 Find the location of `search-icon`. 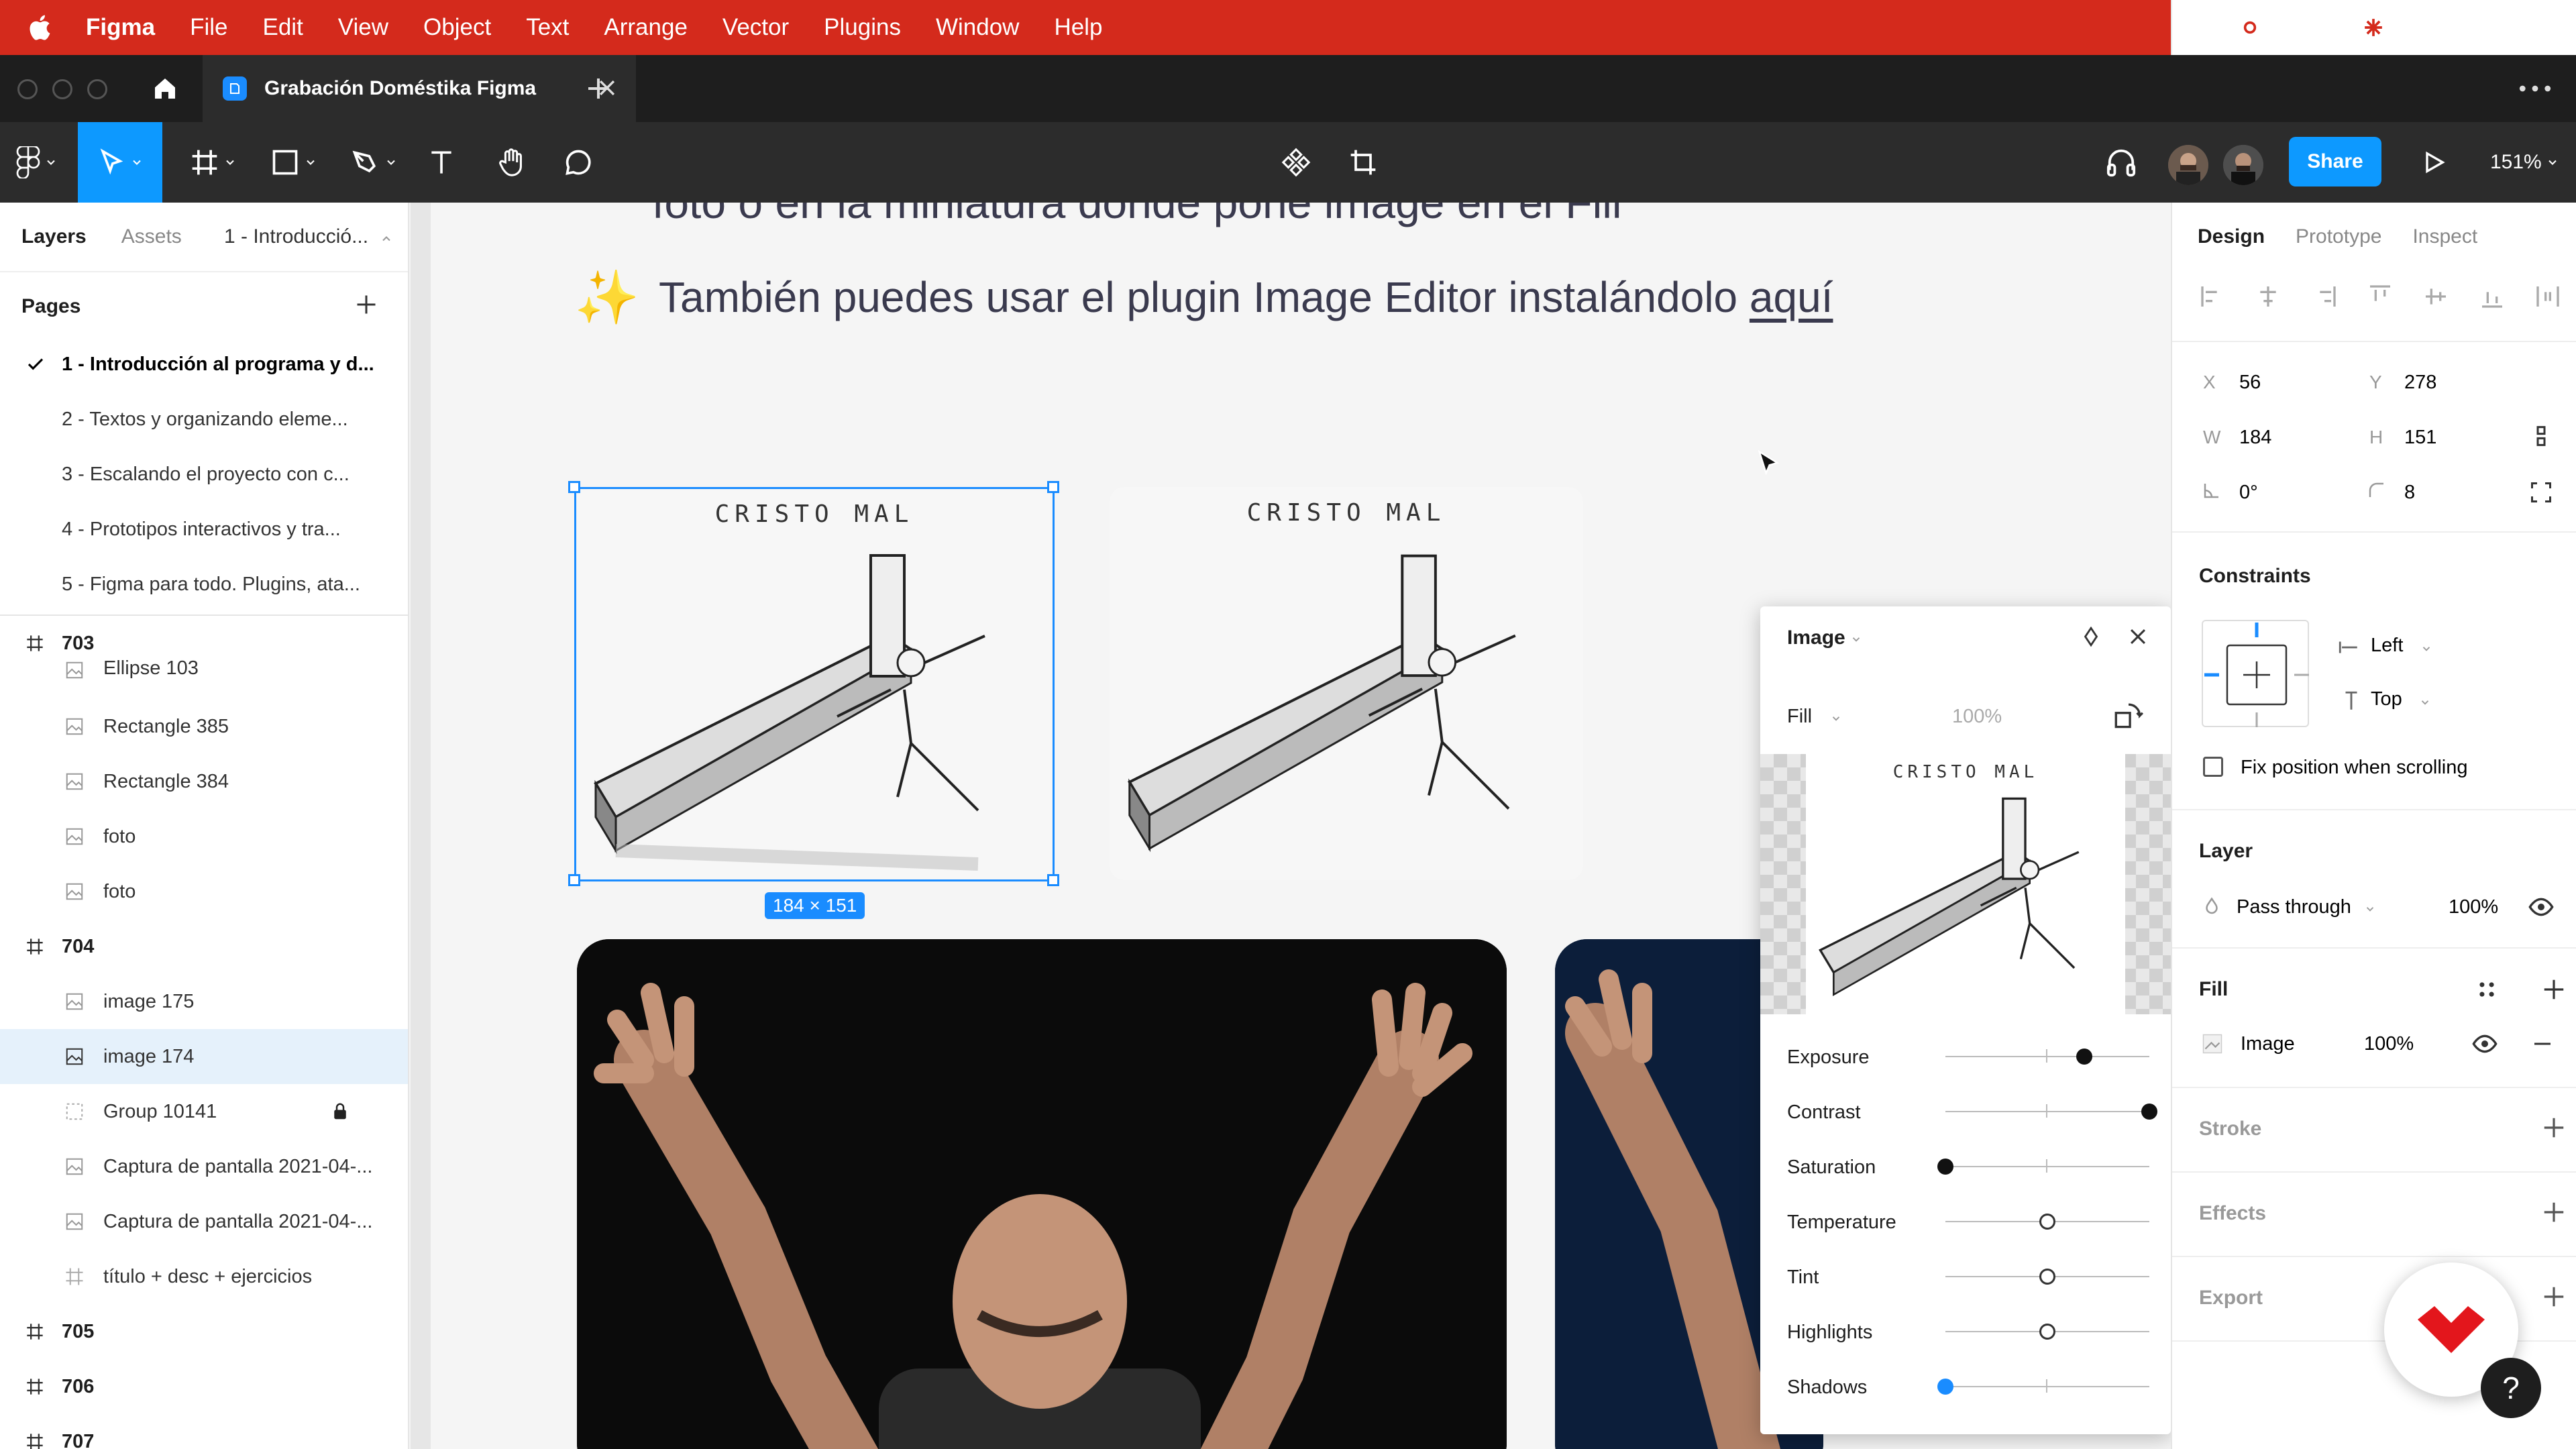

search-icon is located at coordinates (2435, 27).